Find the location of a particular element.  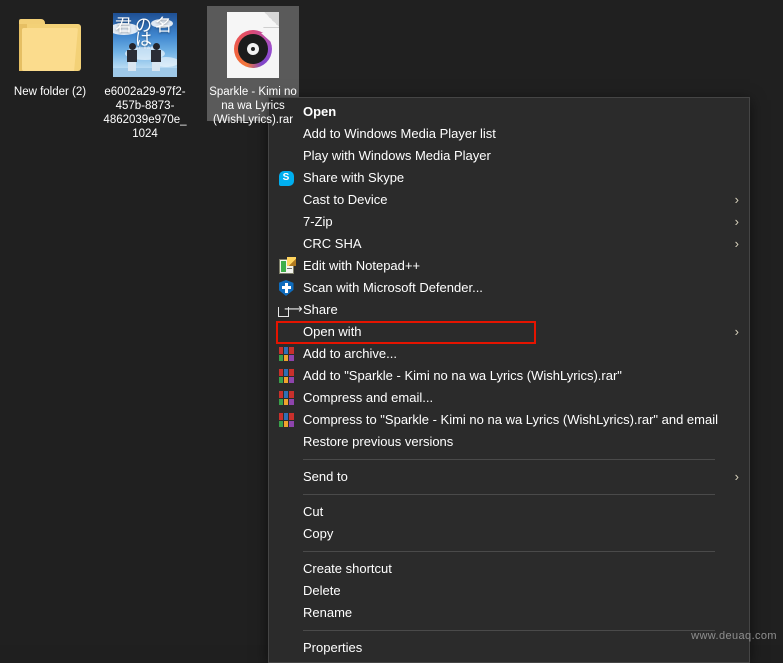

menu-item-cast-to-device: Cast to Device › is located at coordinates (509, 200).